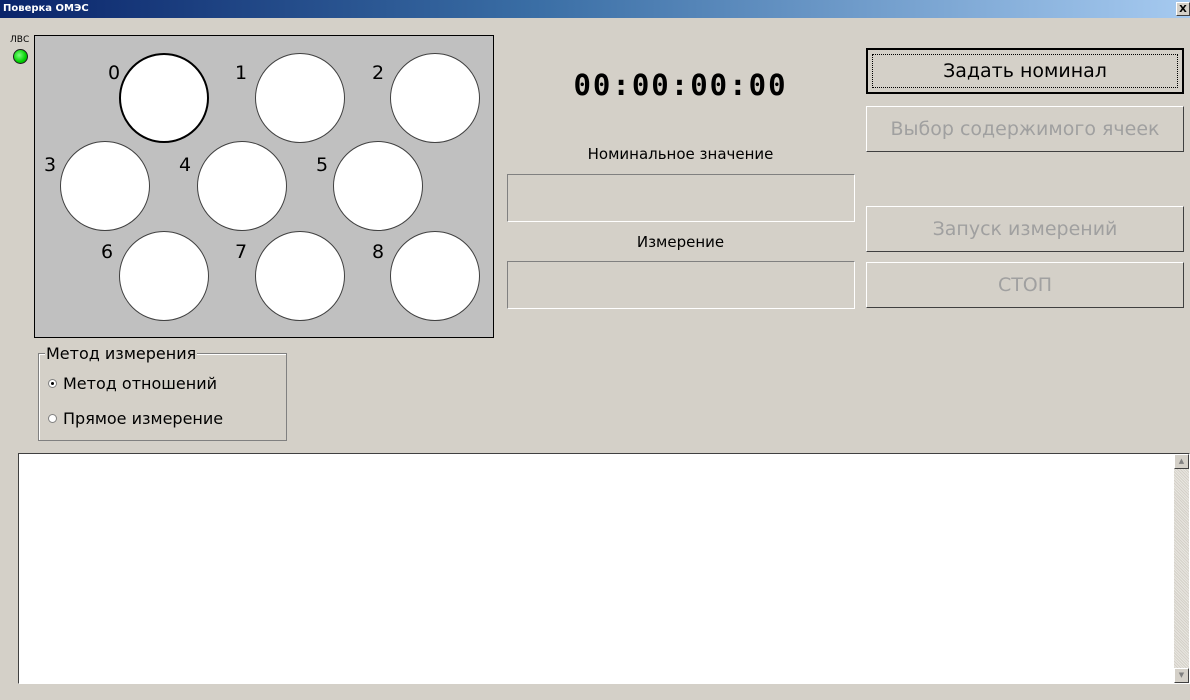  Describe the element at coordinates (681, 198) in the screenshot. I see `nominal-value-field` at that location.